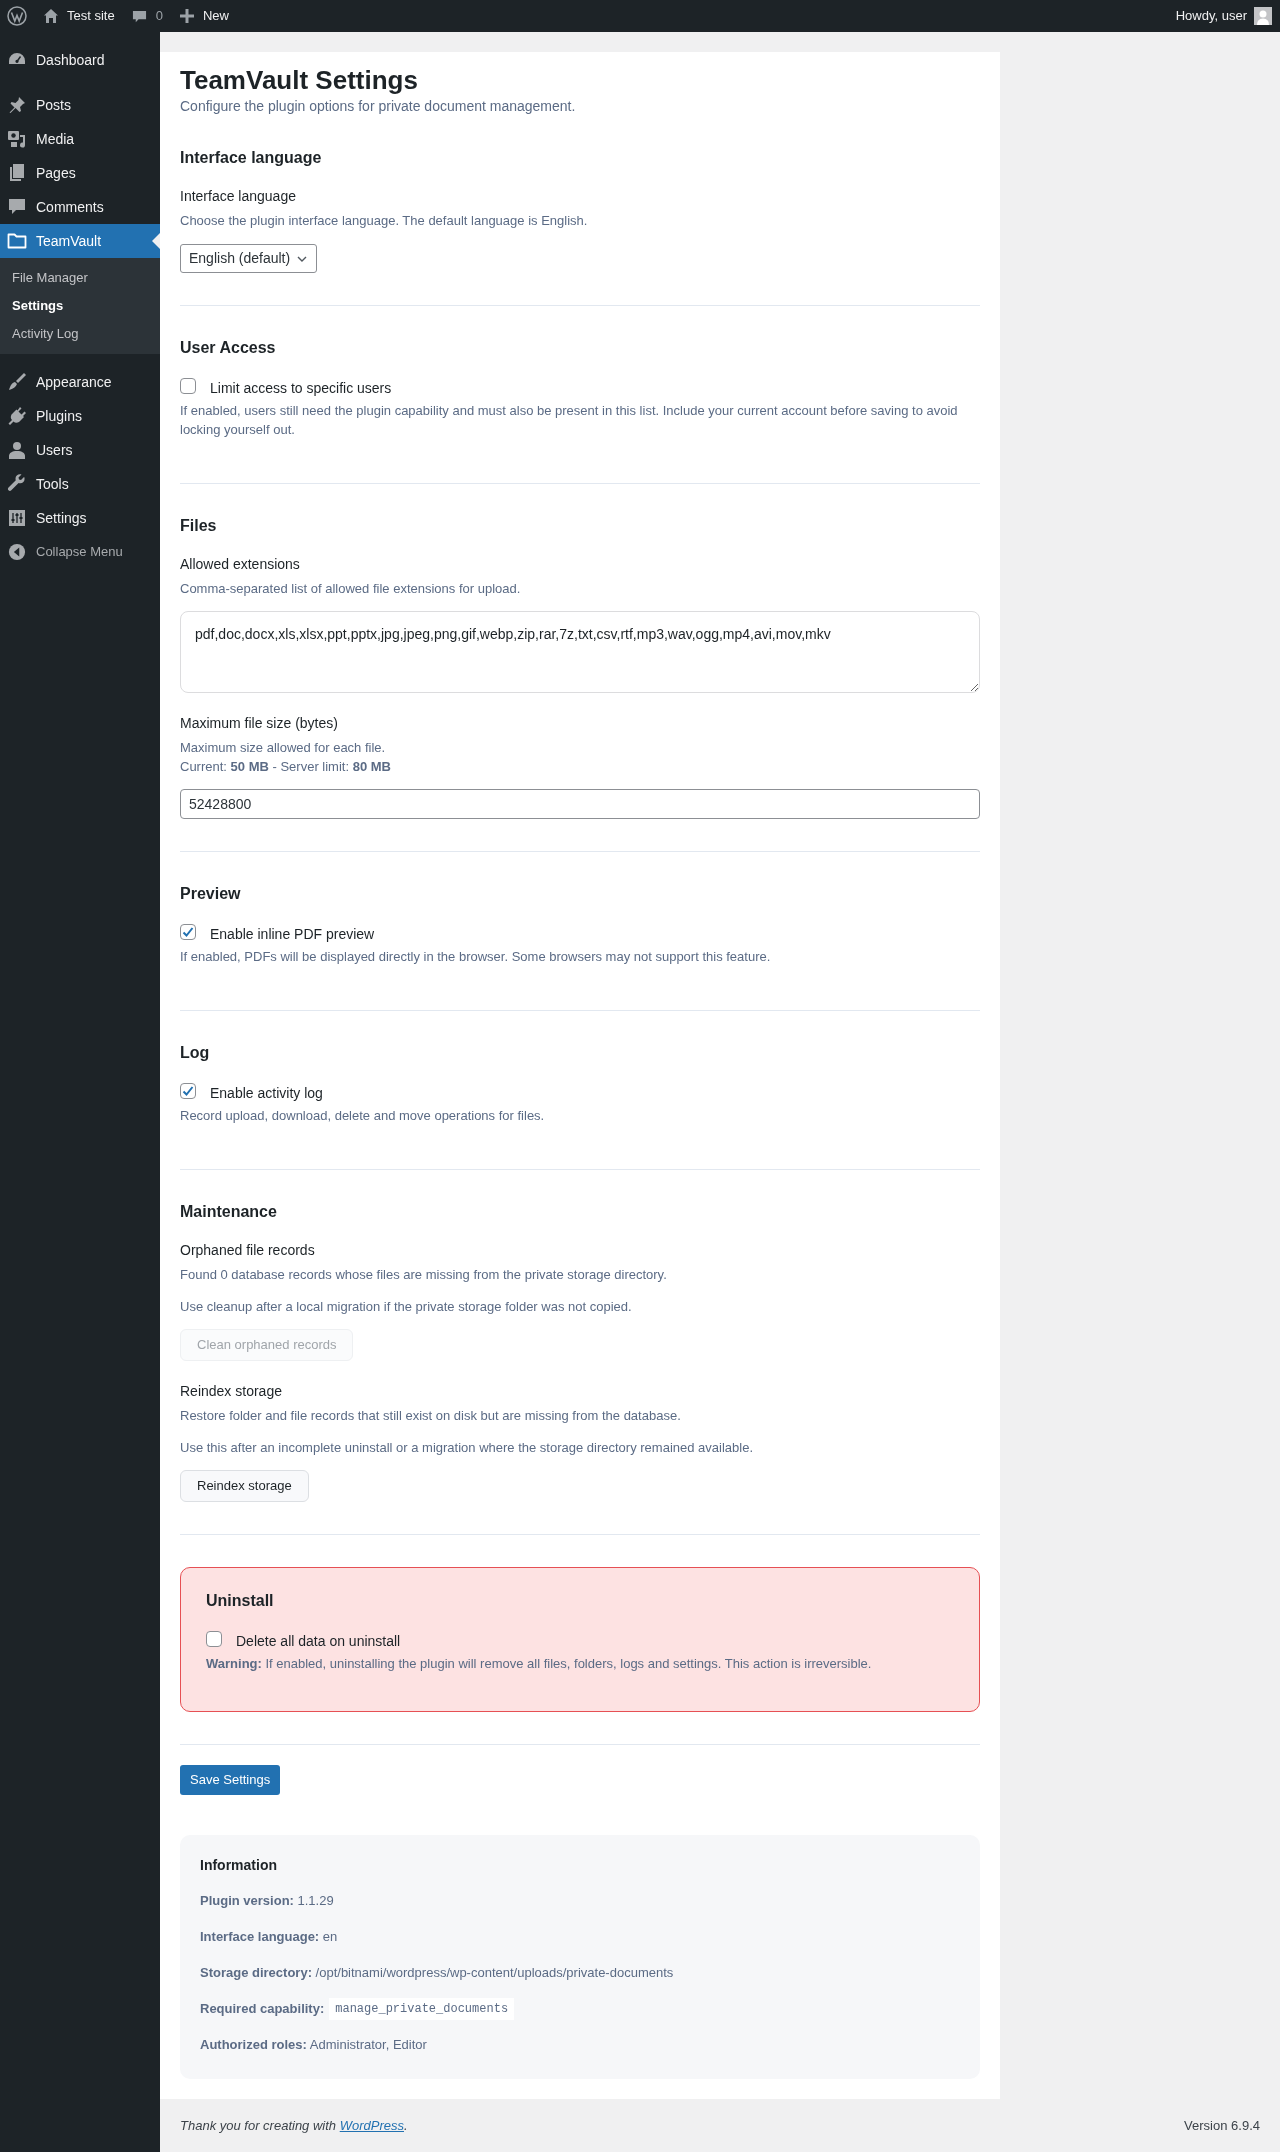 This screenshot has width=1280, height=2152. I want to click on sidebar-item: Tools, so click(80, 484).